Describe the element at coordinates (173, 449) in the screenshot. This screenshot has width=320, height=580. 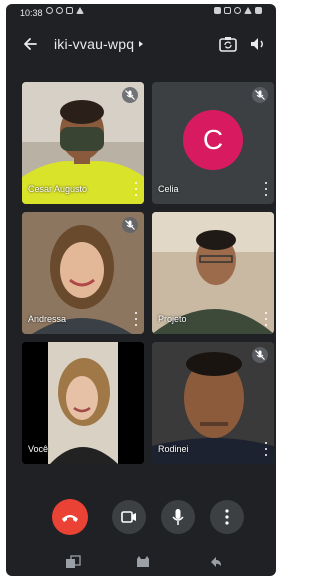
I see `participant-name: Rodinei` at that location.